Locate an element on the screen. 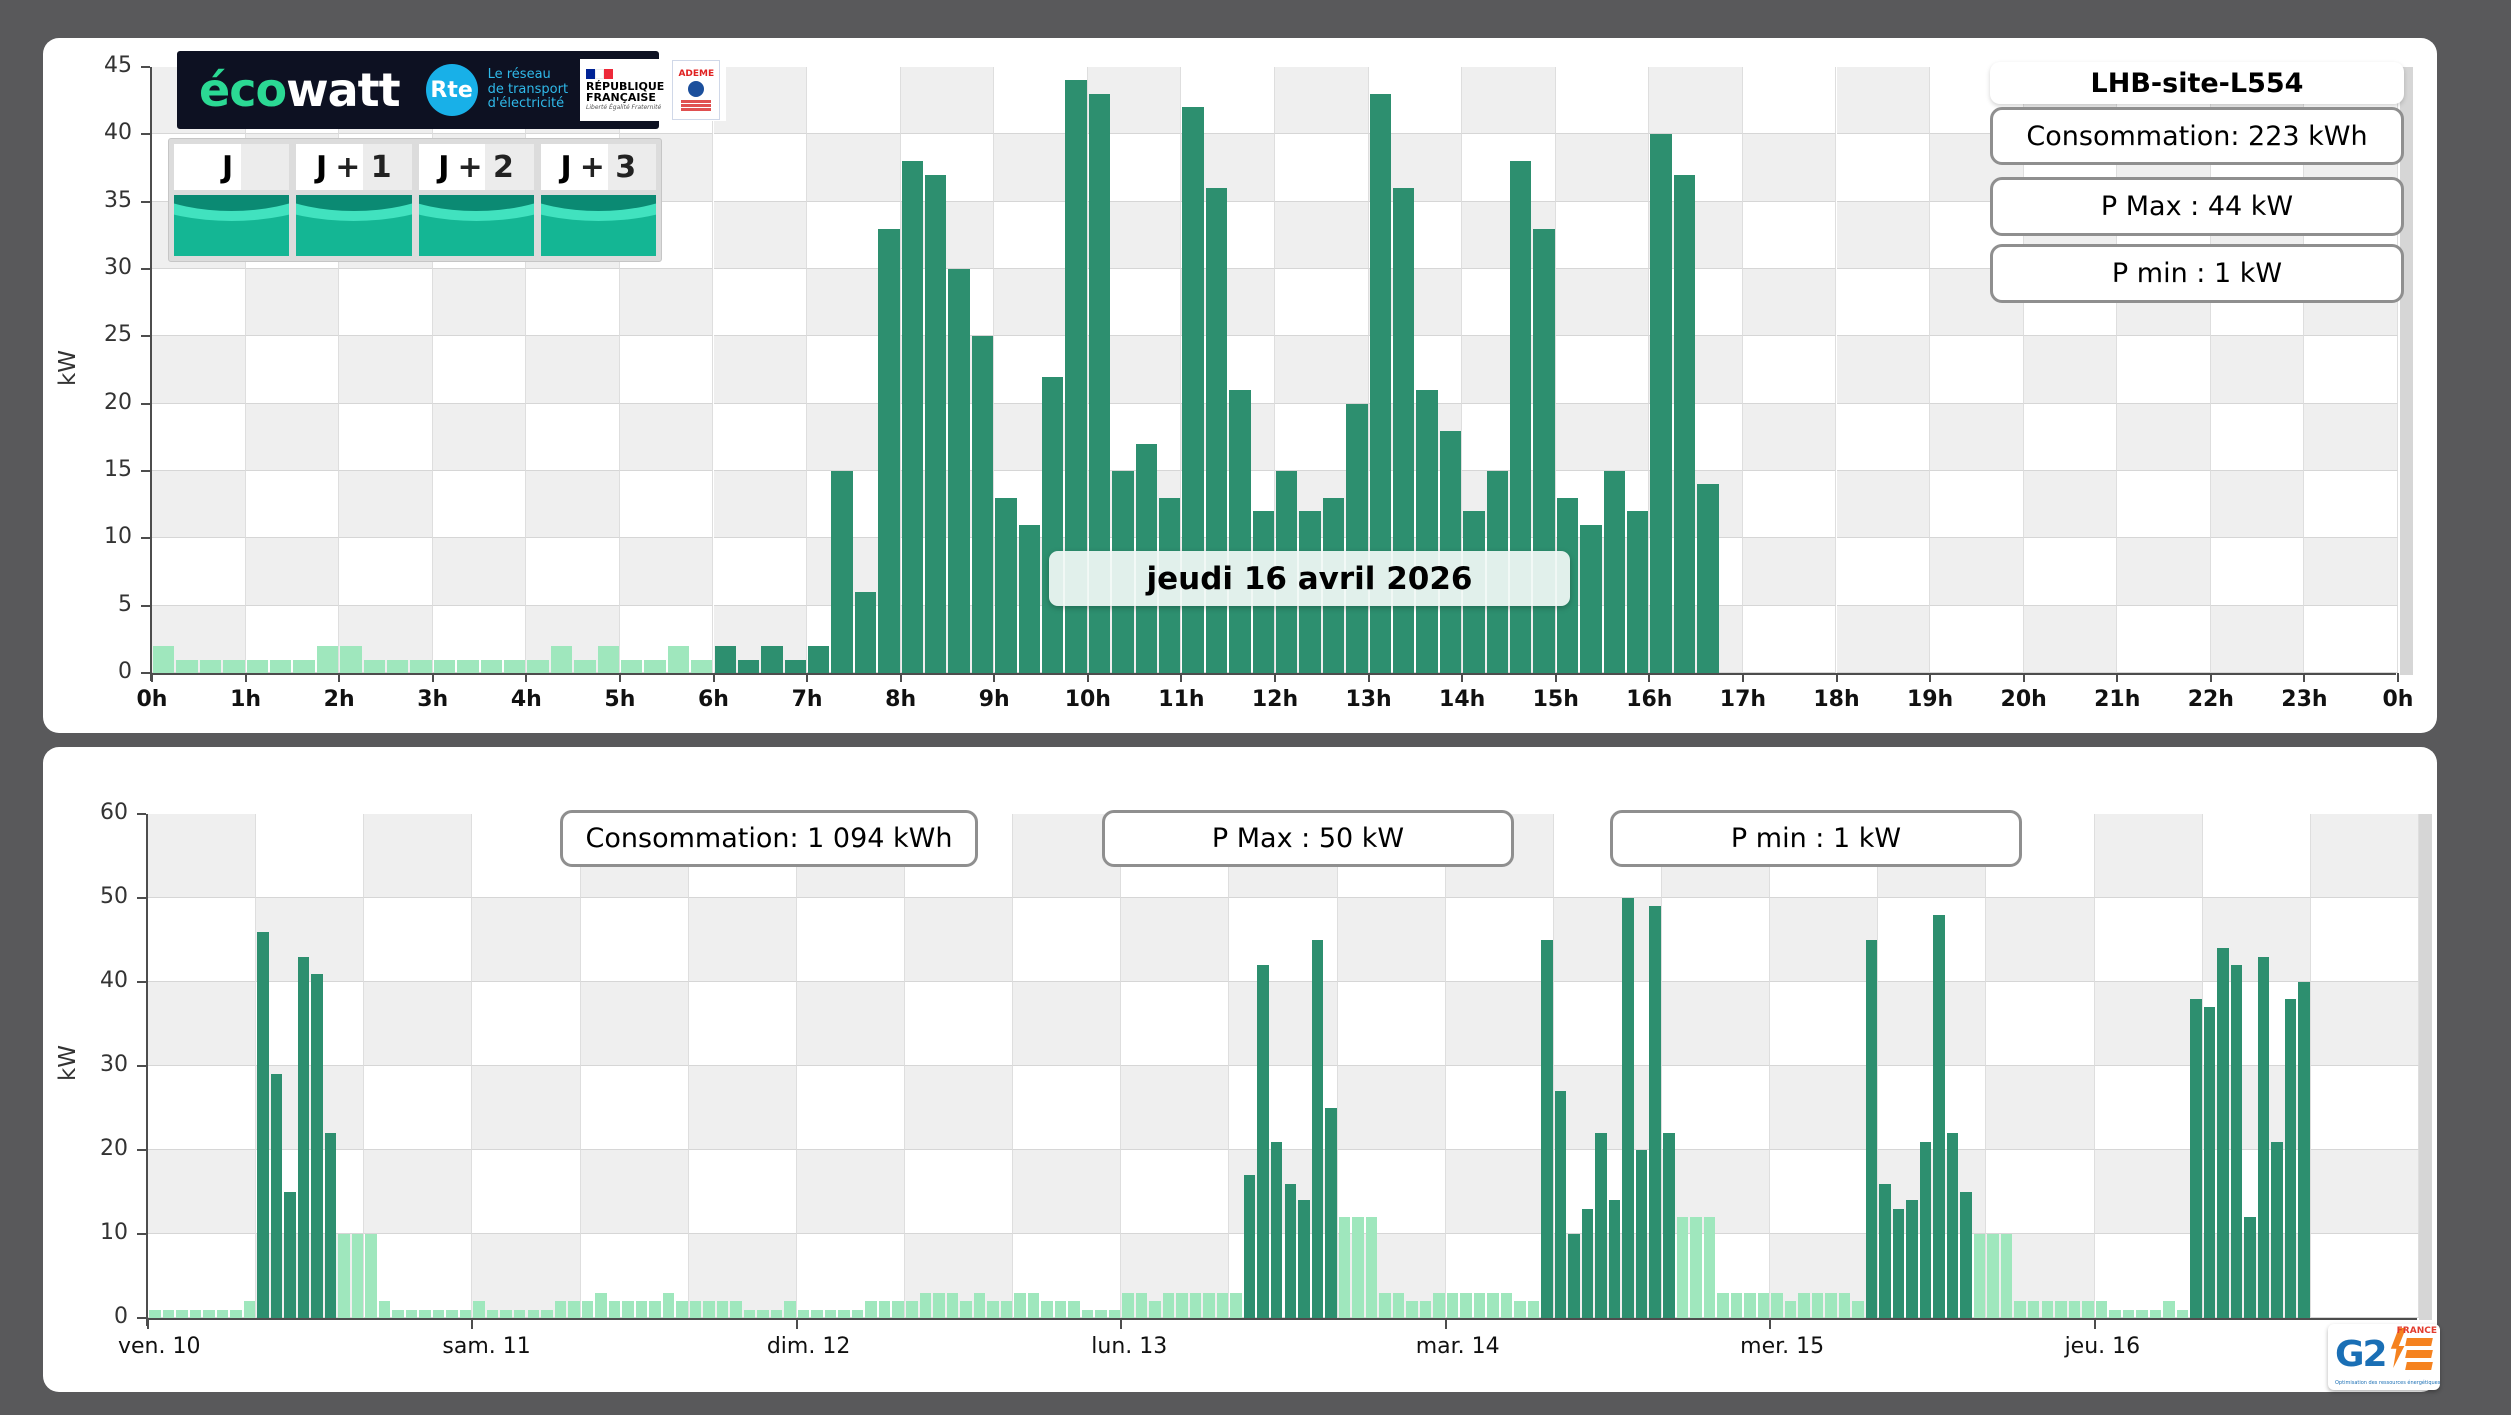 This screenshot has height=1415, width=2511. week-chart-y-unit: kW is located at coordinates (68, 1063).